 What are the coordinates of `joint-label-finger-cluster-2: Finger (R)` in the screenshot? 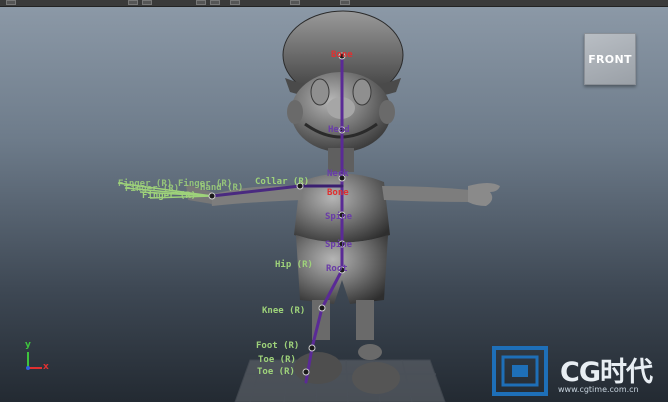 It's located at (152, 189).